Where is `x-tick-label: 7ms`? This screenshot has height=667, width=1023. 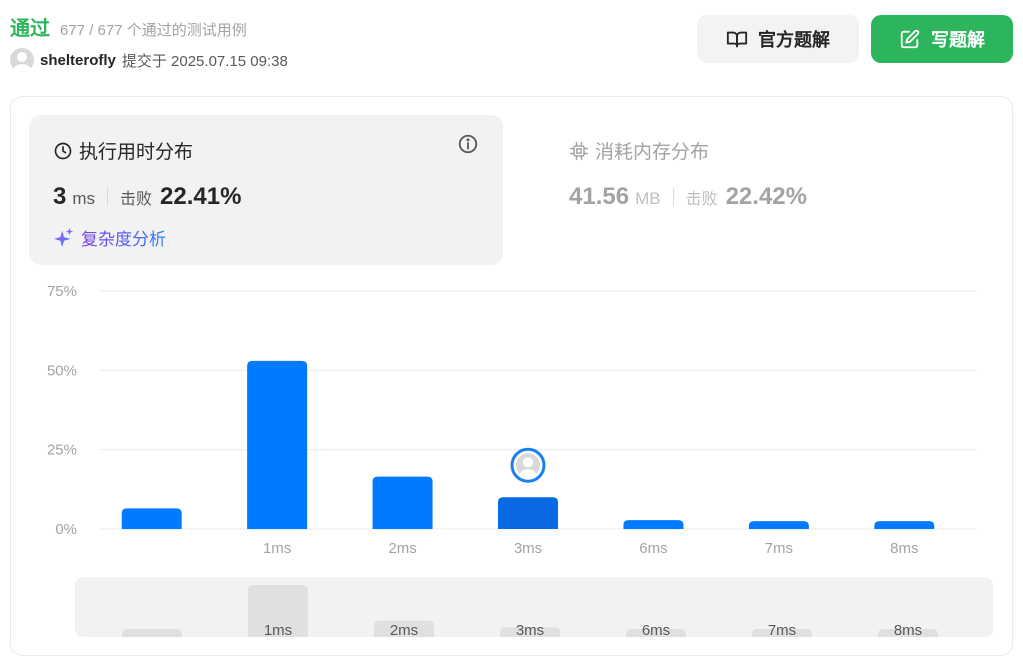 x-tick-label: 7ms is located at coordinates (779, 548).